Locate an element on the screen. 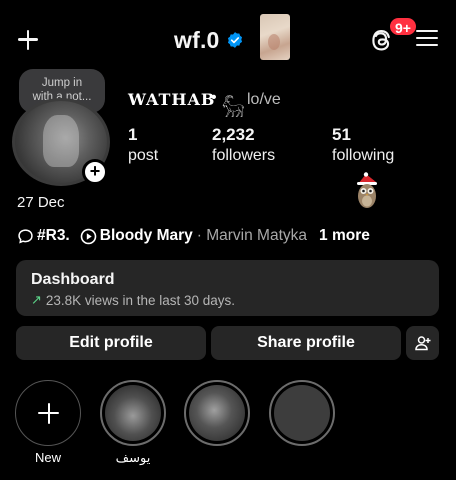  dashboard-subtitle-row: ↗ 23.8K views in the last 30 days. is located at coordinates (133, 300).